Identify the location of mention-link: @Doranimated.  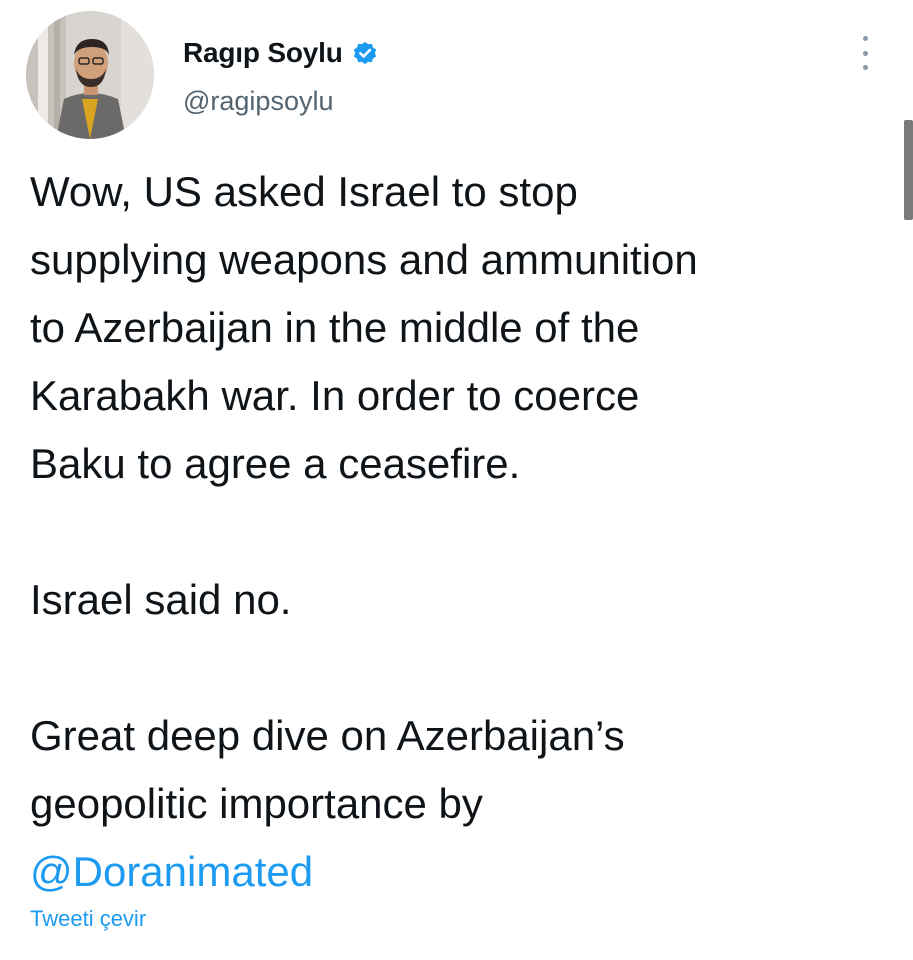
(171, 871).